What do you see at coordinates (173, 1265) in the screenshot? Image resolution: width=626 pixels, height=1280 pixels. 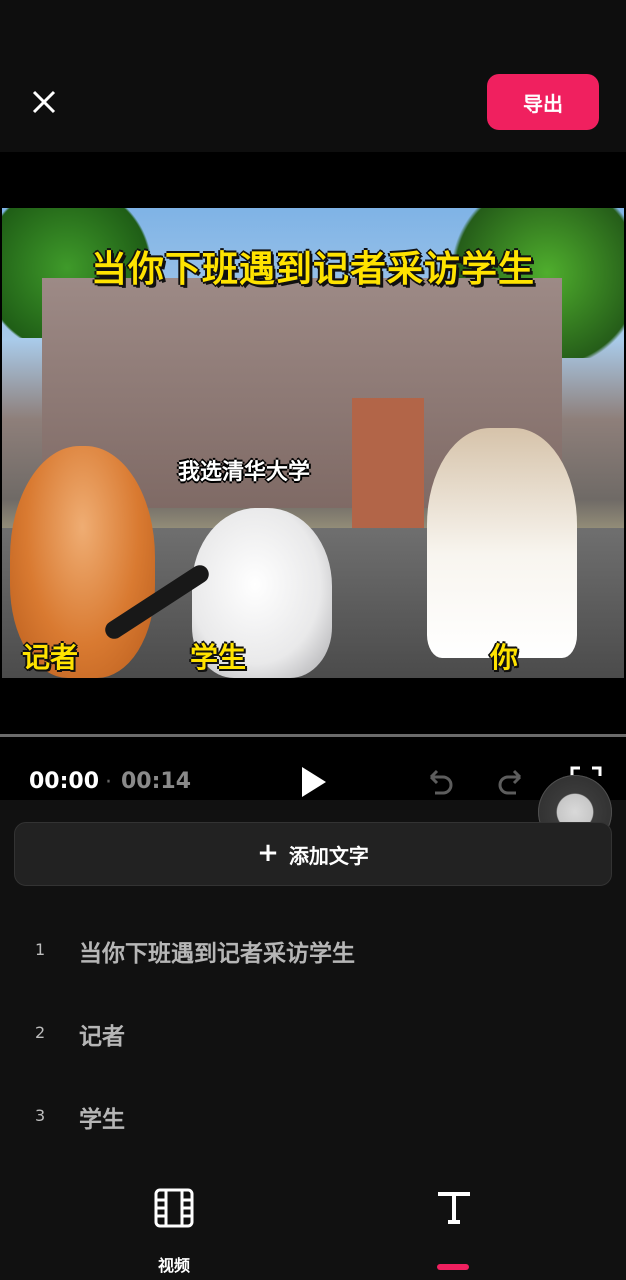 I see `tab-video-label: 视频` at bounding box center [173, 1265].